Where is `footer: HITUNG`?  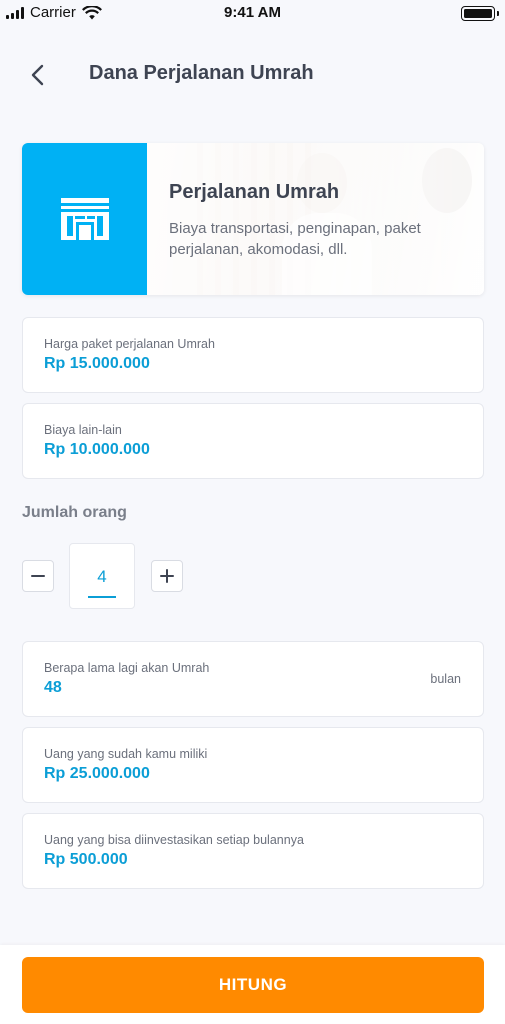 footer: HITUNG is located at coordinates (252, 984).